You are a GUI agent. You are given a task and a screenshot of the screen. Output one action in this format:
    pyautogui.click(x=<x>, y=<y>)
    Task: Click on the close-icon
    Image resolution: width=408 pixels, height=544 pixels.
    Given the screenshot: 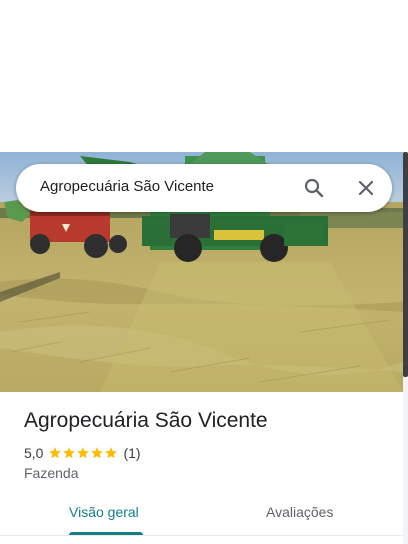 What is the action you would take?
    pyautogui.click(x=366, y=188)
    